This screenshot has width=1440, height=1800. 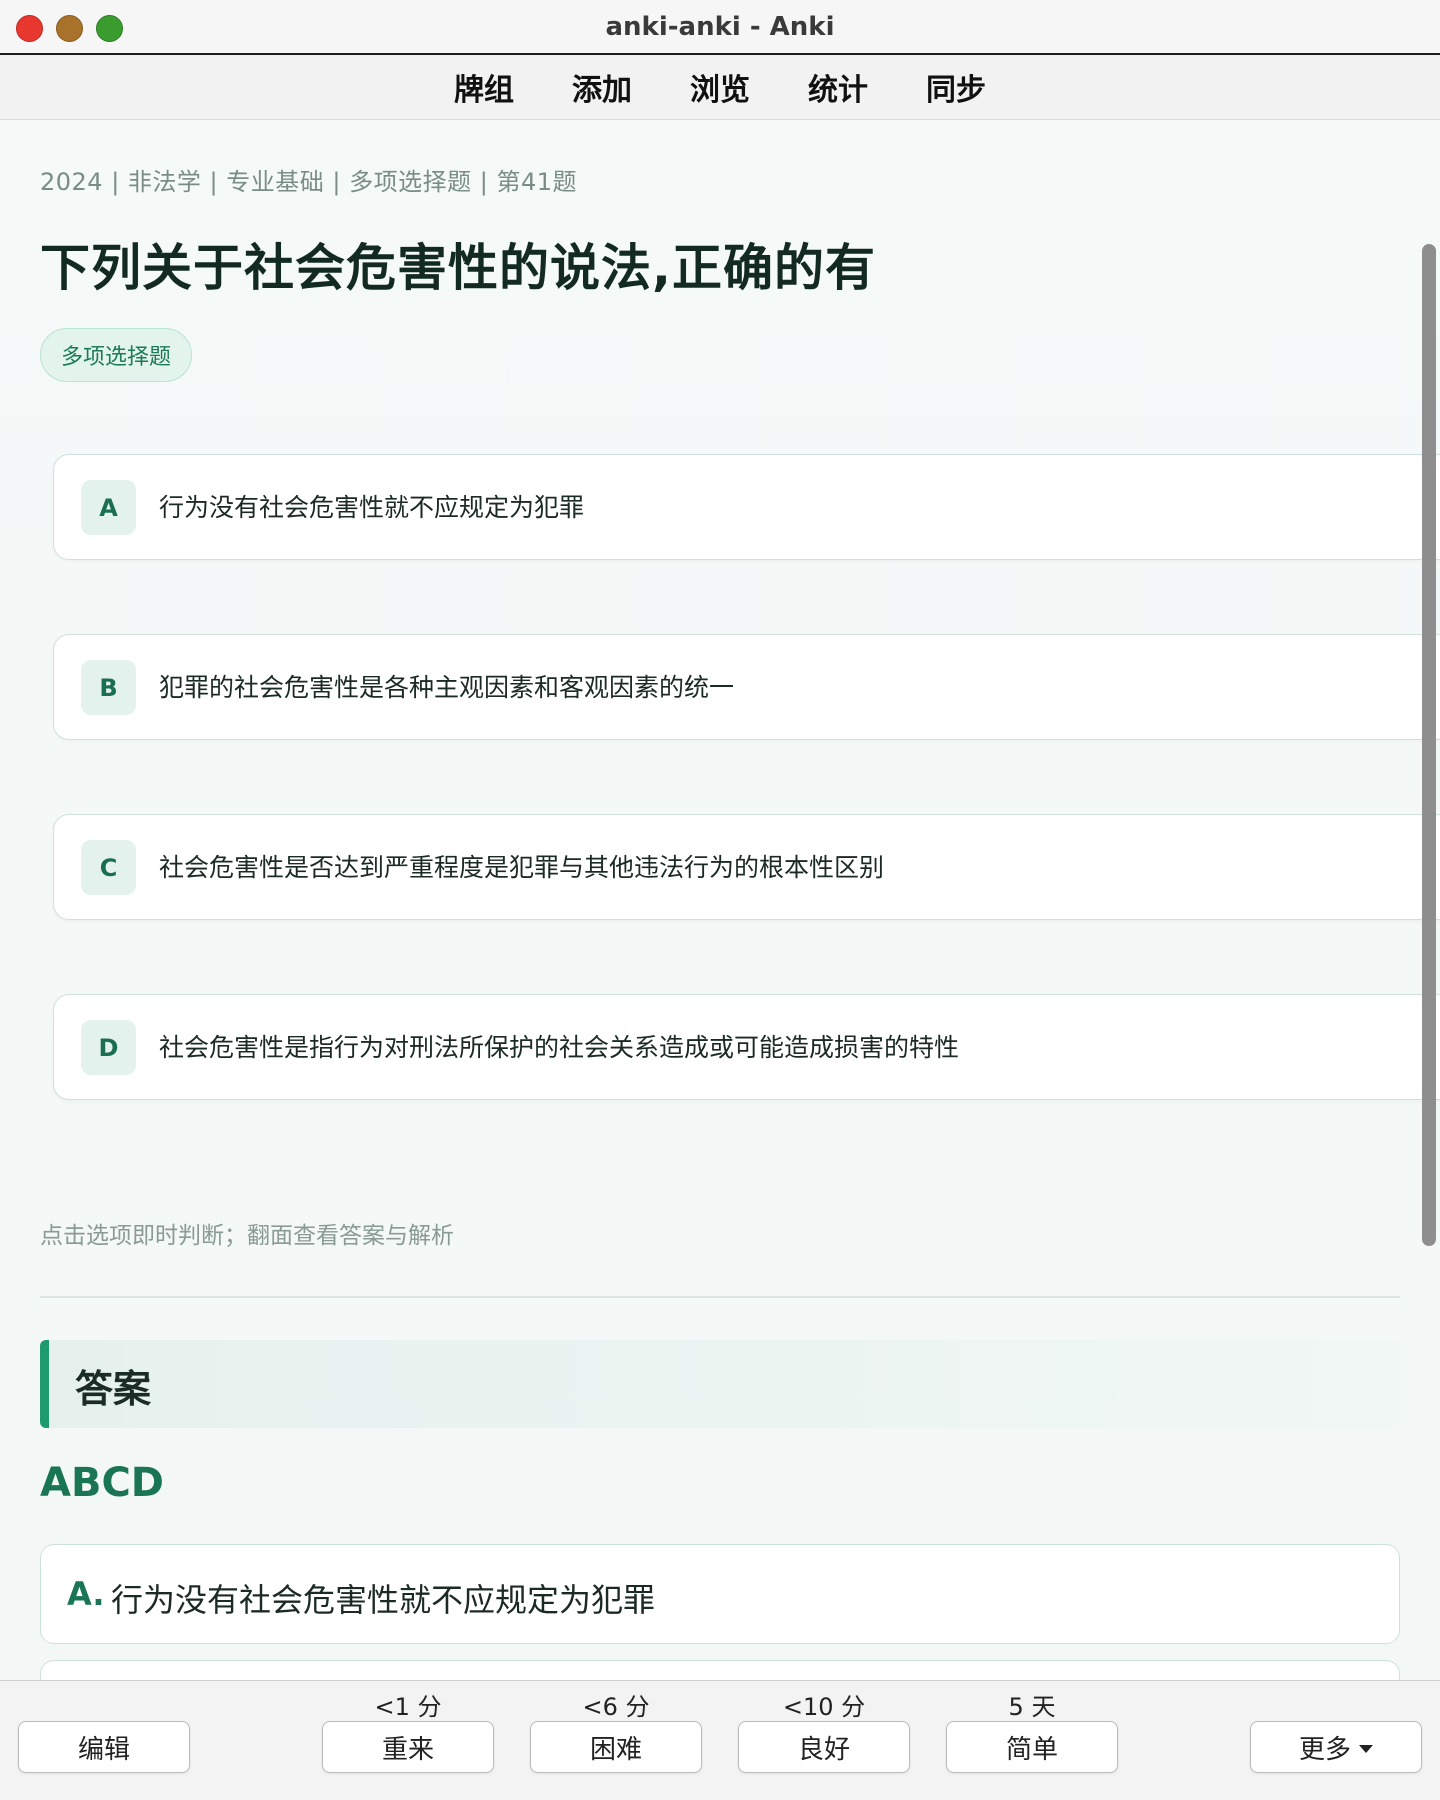 I want to click on again-button-label: 重来, so click(x=407, y=1749).